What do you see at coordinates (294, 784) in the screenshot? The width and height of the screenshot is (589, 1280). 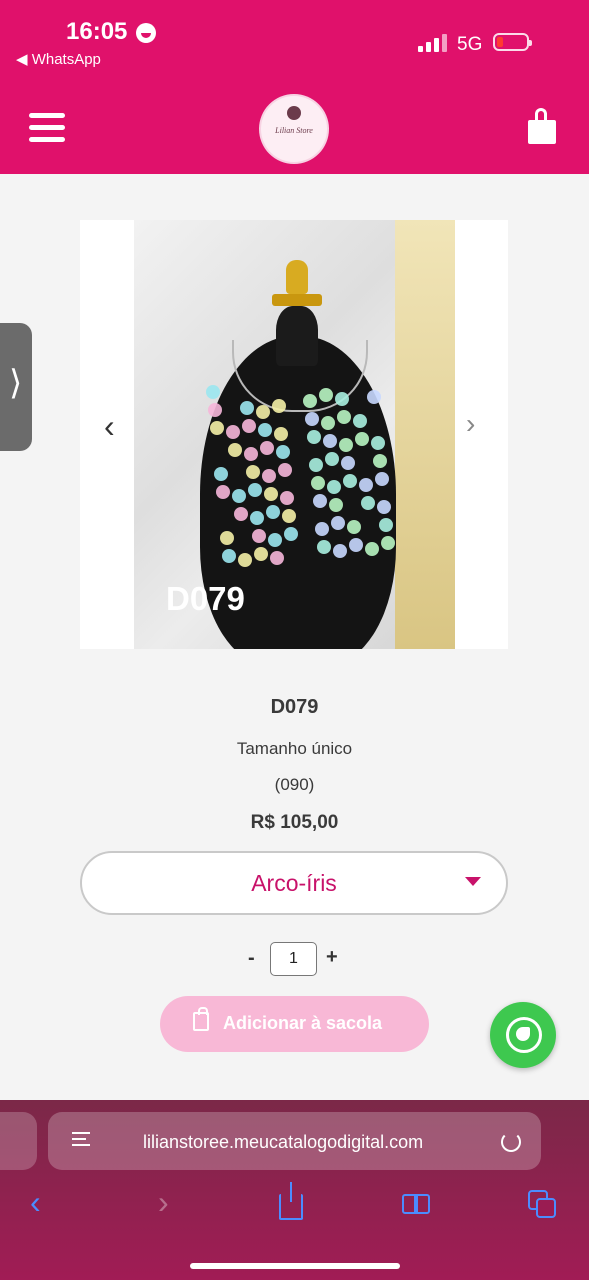 I see `product-code: (090)` at bounding box center [294, 784].